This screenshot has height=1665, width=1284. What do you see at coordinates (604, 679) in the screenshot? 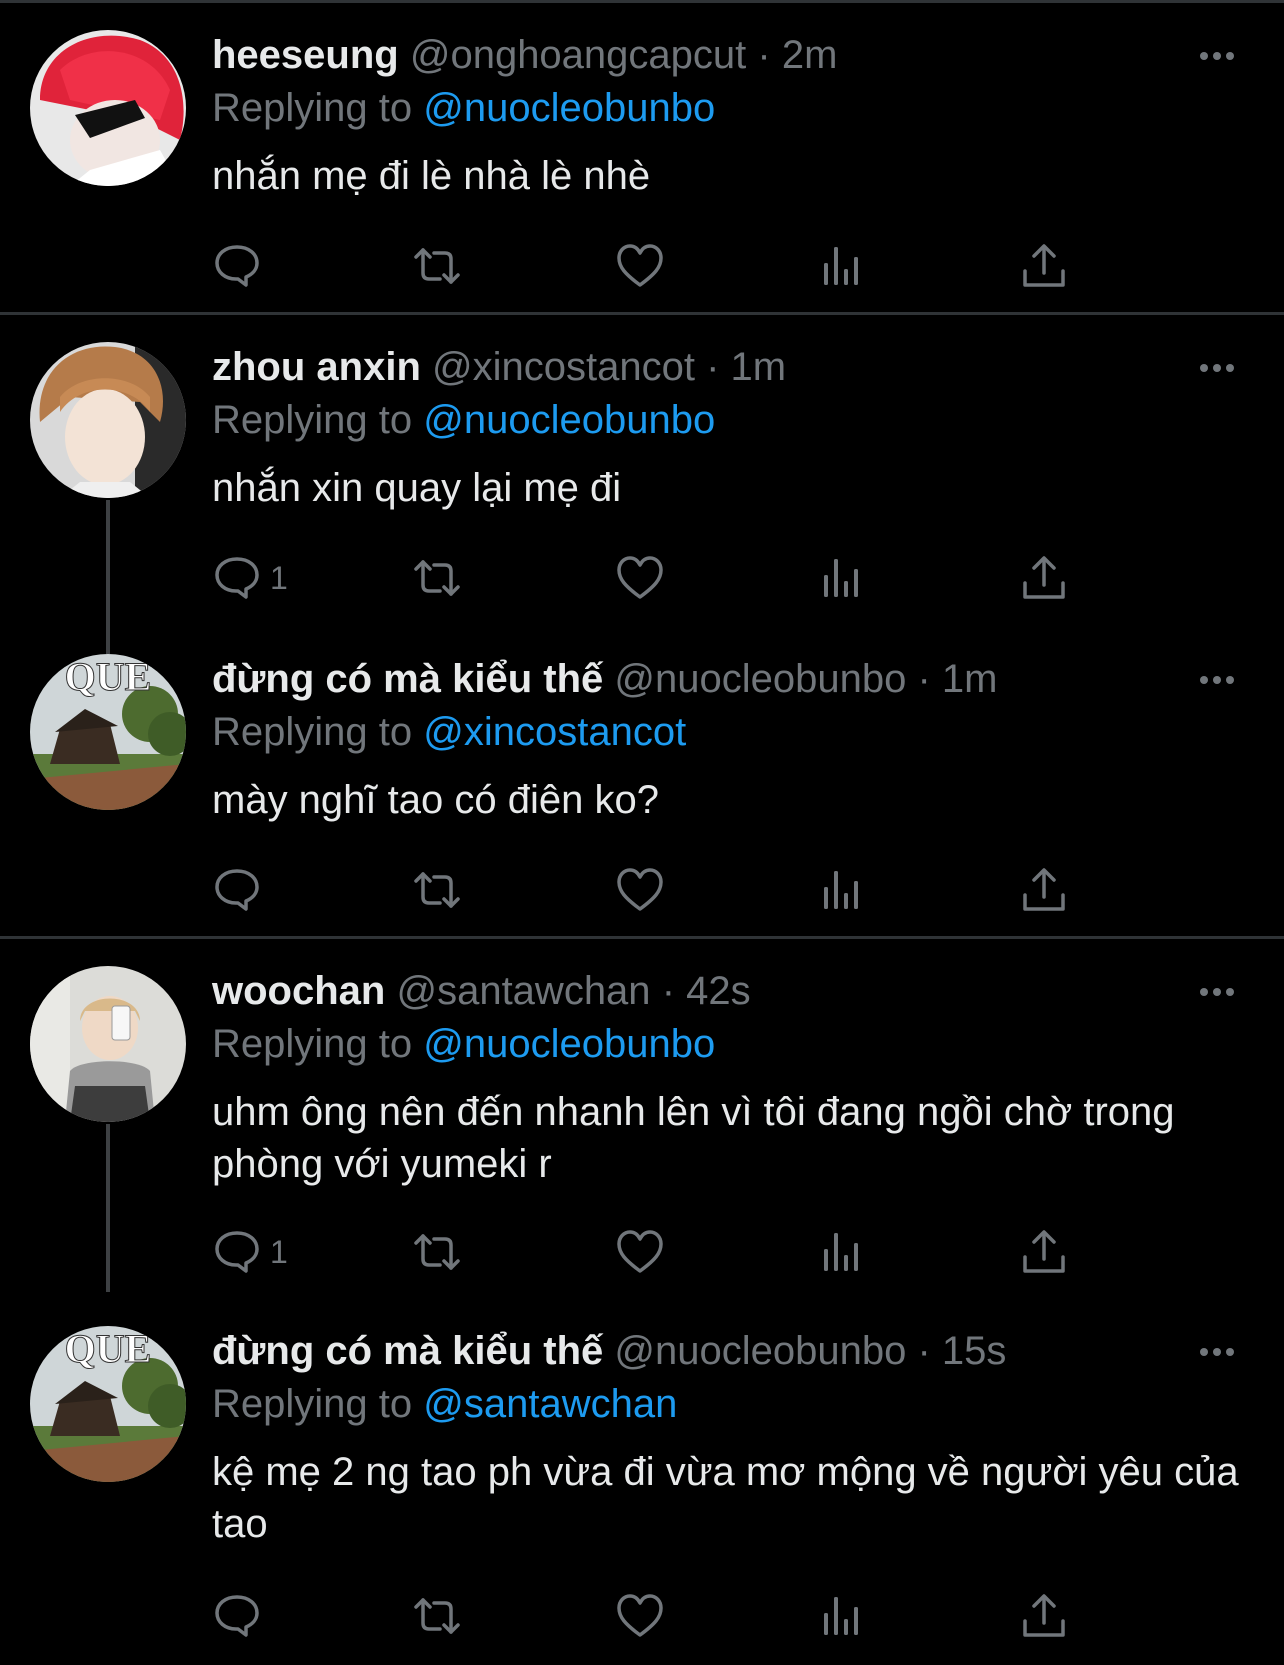
I see `tweet-header: đừng có mà kiểu thế @nuocleobunbo · 1m` at bounding box center [604, 679].